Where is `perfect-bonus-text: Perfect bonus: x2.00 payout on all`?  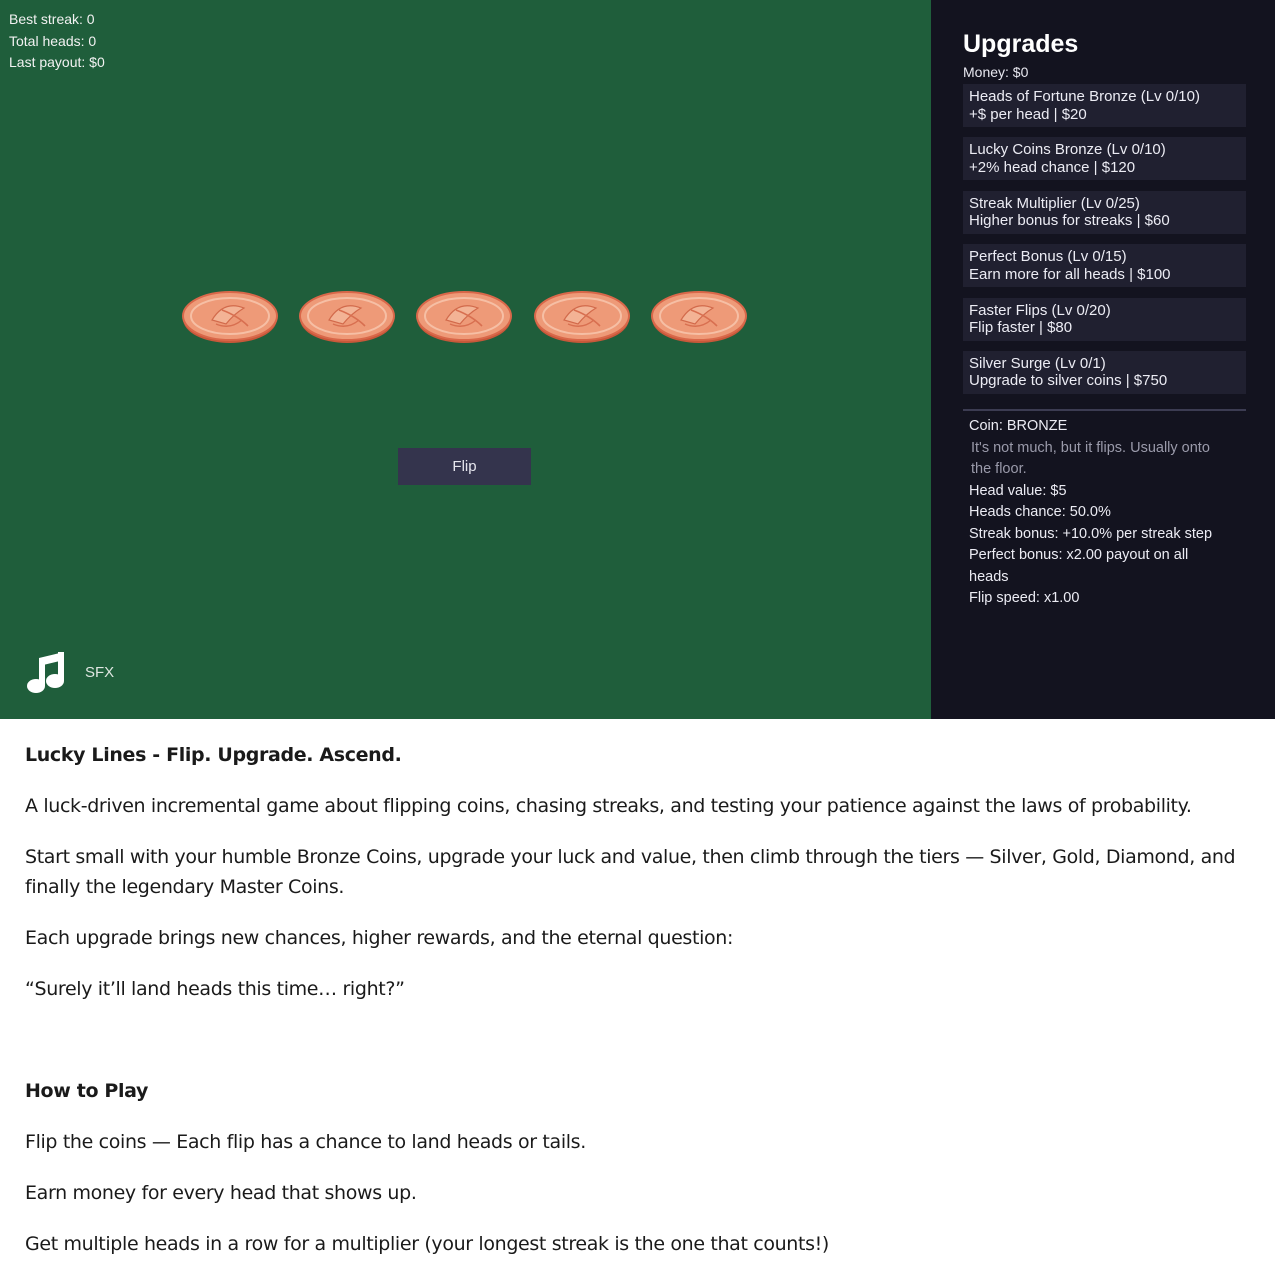
perfect-bonus-text: Perfect bonus: x2.00 payout on all is located at coordinates (1079, 555).